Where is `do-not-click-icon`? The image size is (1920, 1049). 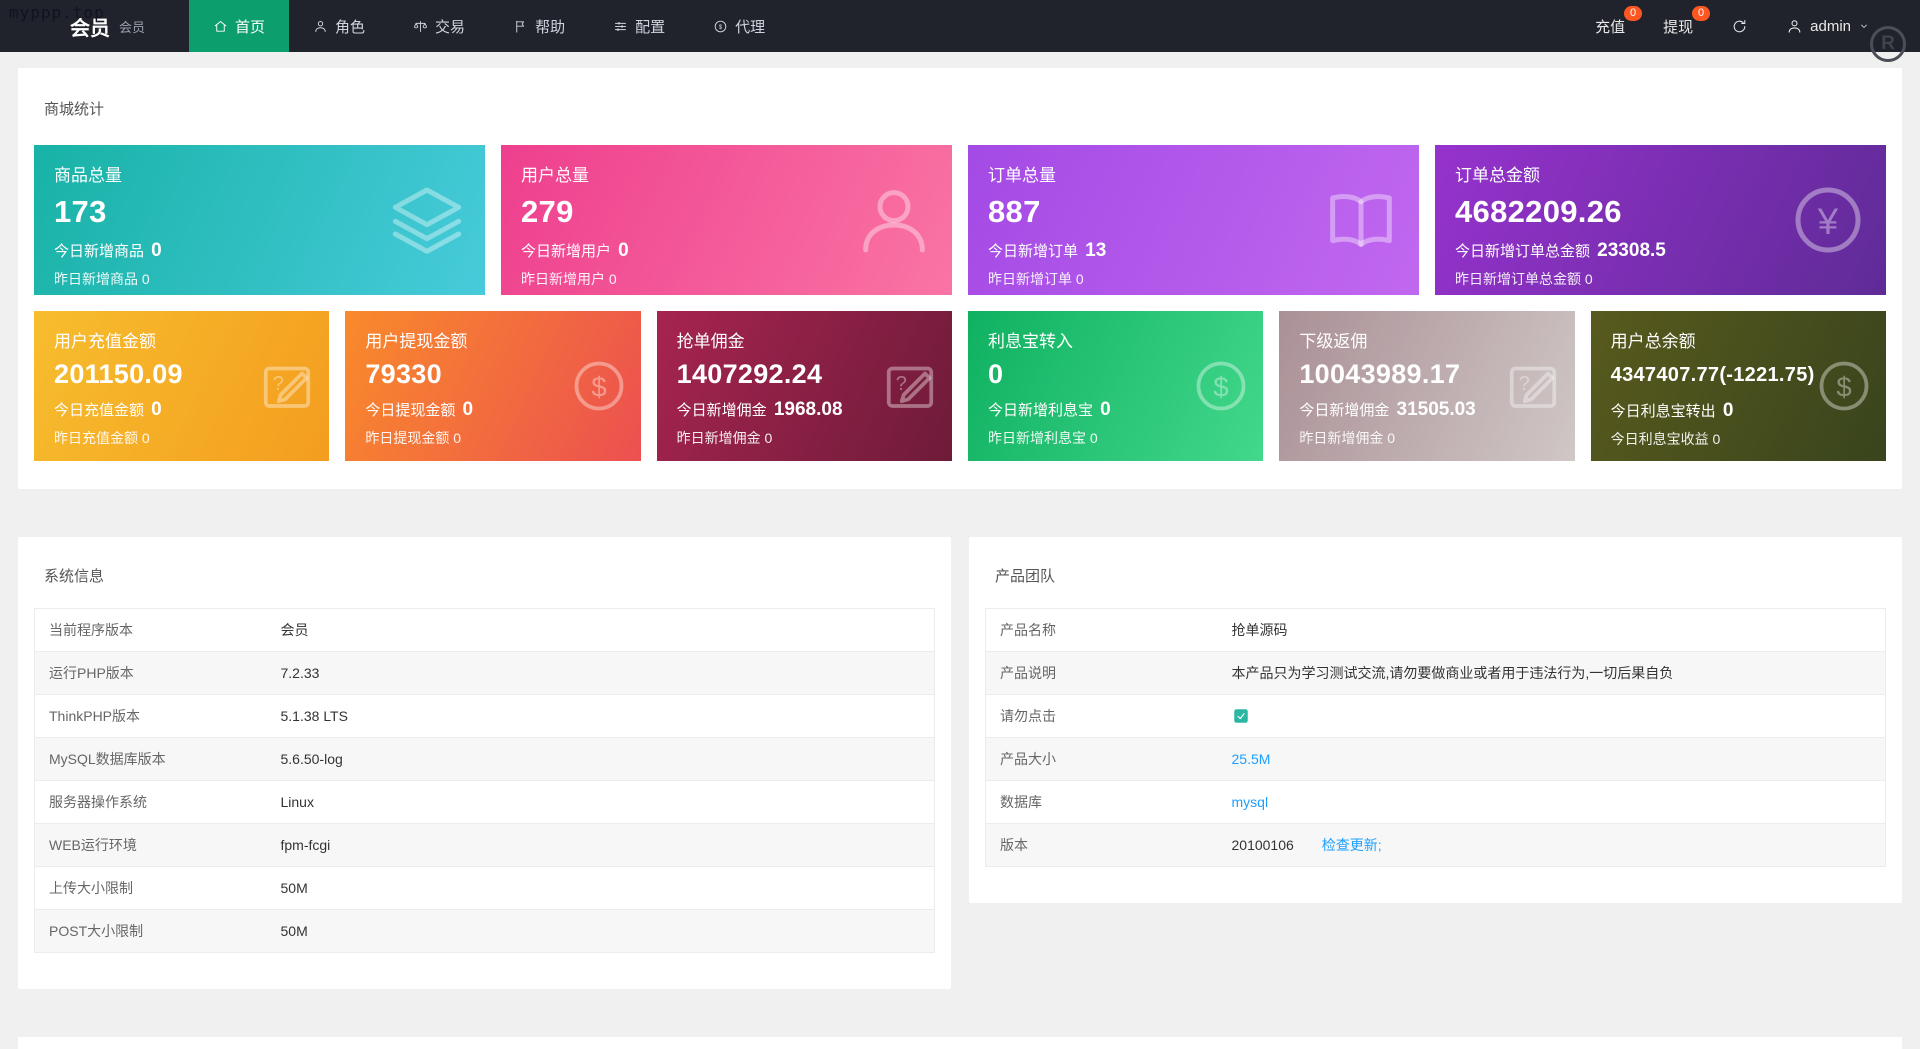
do-not-click-icon is located at coordinates (1241, 716).